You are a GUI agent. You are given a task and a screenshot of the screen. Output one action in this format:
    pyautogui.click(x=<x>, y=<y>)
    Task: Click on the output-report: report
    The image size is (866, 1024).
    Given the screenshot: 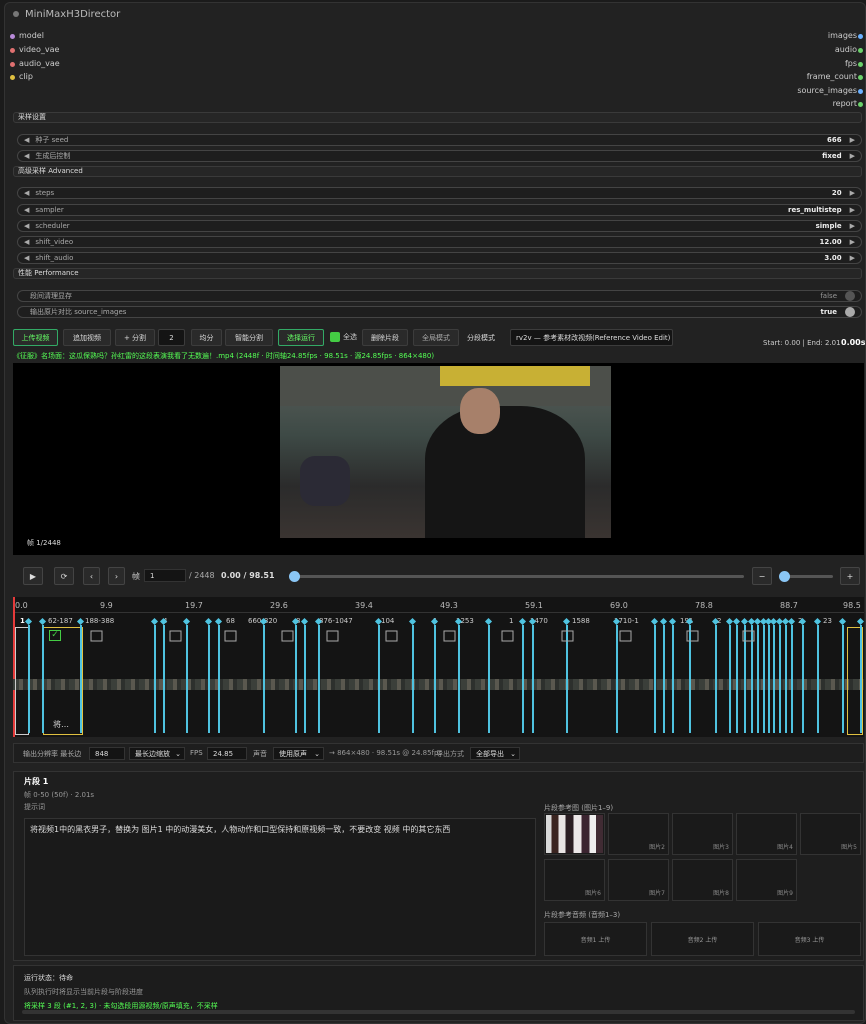 What is the action you would take?
    pyautogui.click(x=848, y=104)
    